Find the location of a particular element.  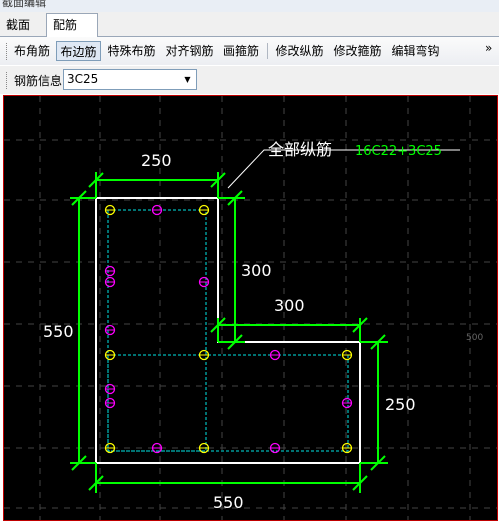

toolbar-overflow-icon: » is located at coordinates (488, 48).